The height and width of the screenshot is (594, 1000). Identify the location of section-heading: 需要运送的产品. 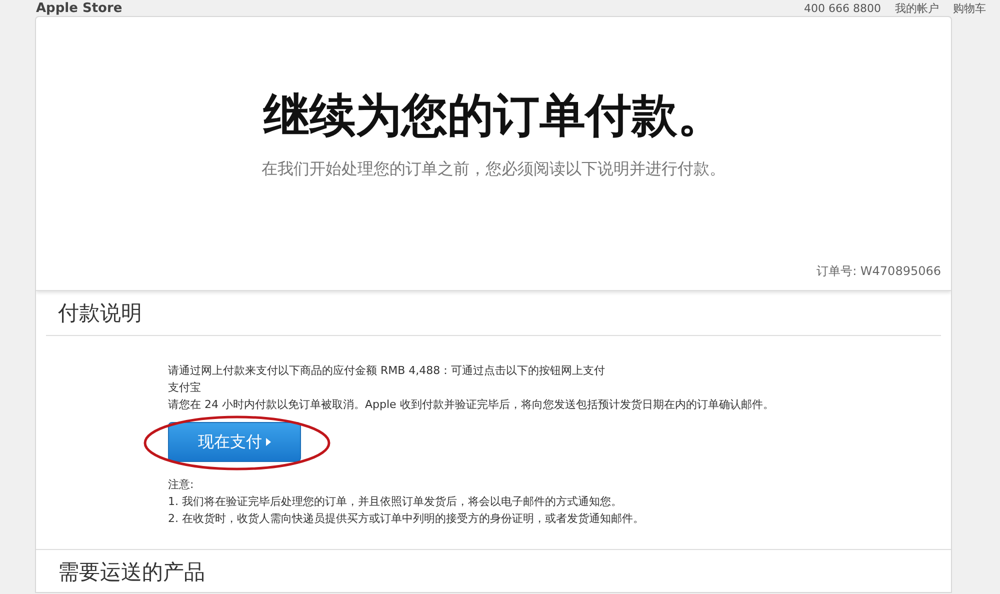
(131, 572).